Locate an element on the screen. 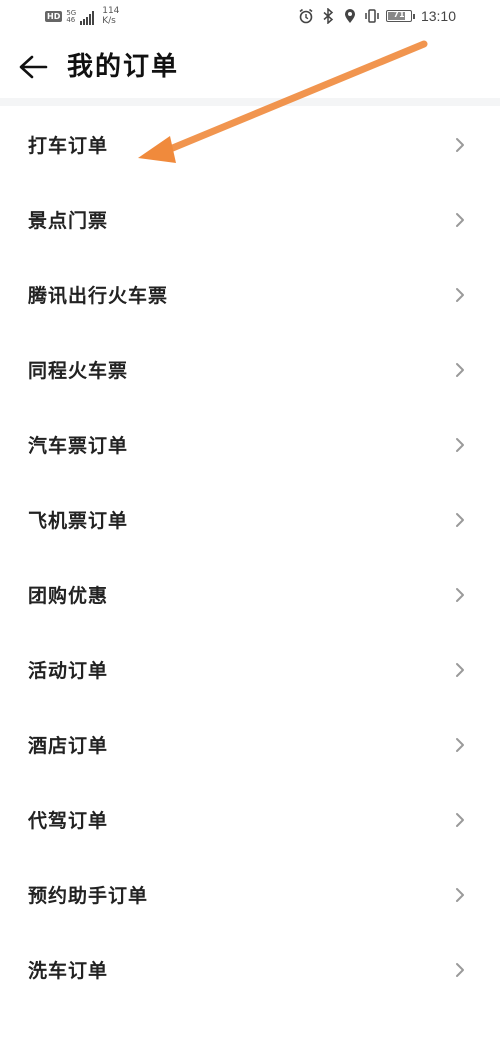 The width and height of the screenshot is (500, 1041). order-item-label: 团购优惠 is located at coordinates (68, 596).